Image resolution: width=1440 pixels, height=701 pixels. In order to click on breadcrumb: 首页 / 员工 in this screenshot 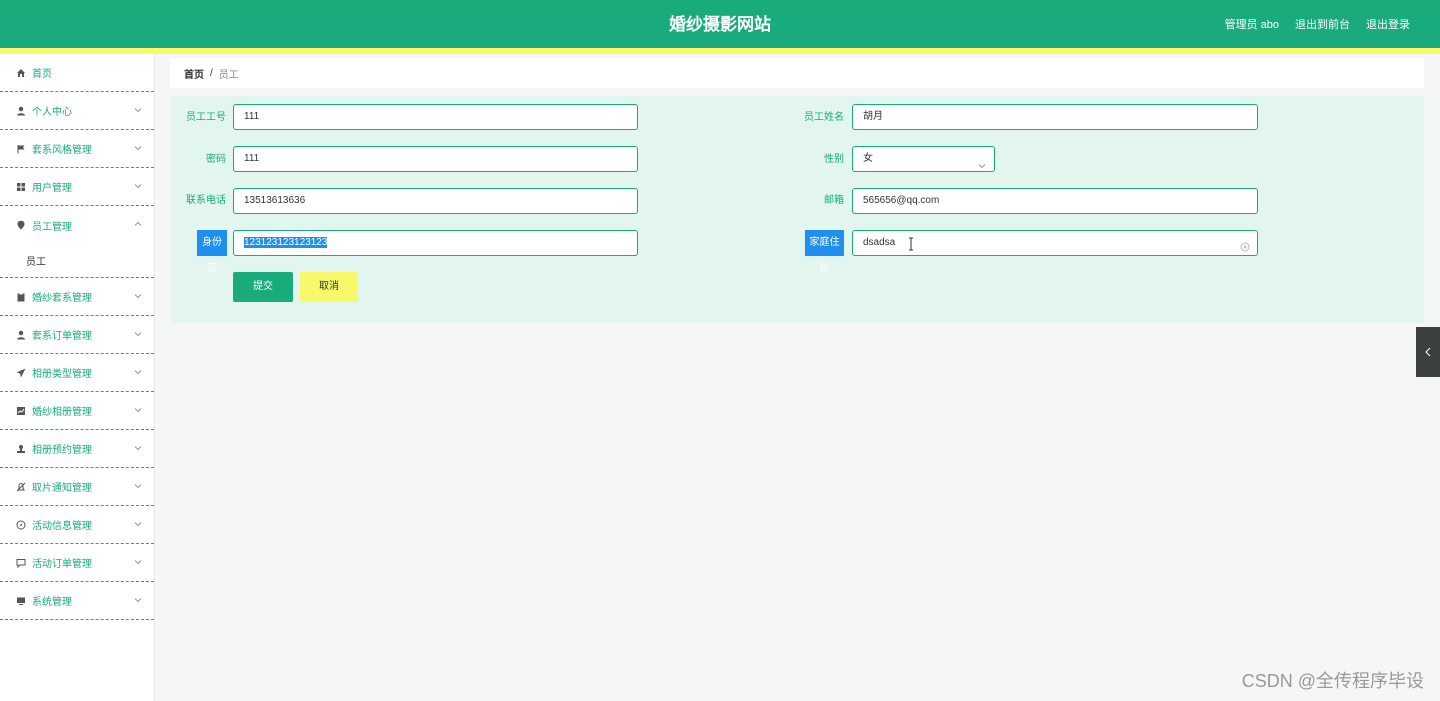, I will do `click(797, 73)`.